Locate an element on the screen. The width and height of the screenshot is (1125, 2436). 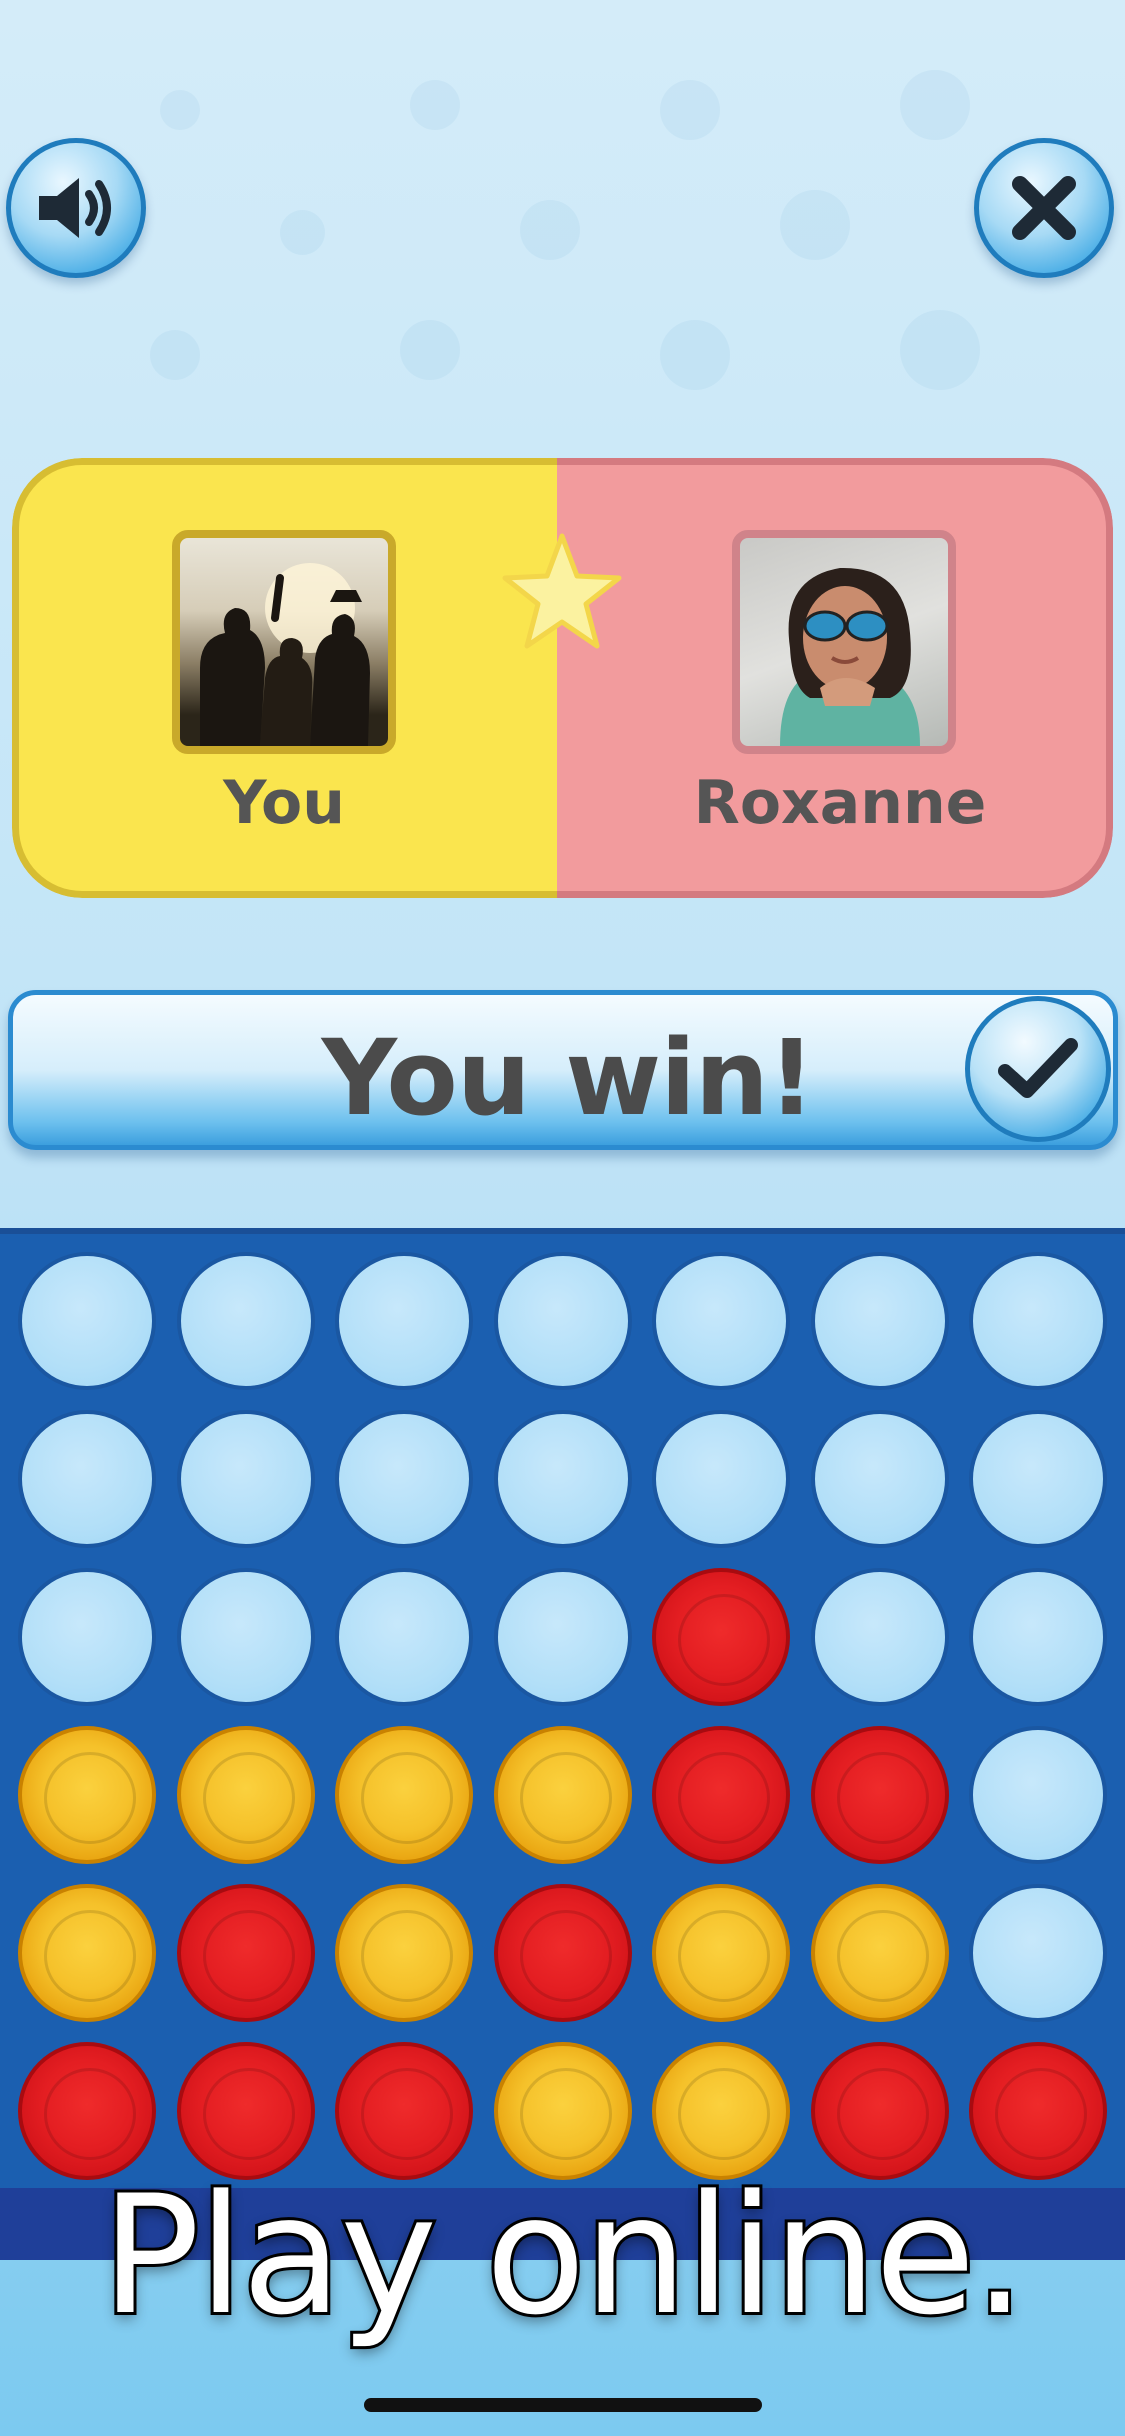
speaker-icon is located at coordinates (75, 208).